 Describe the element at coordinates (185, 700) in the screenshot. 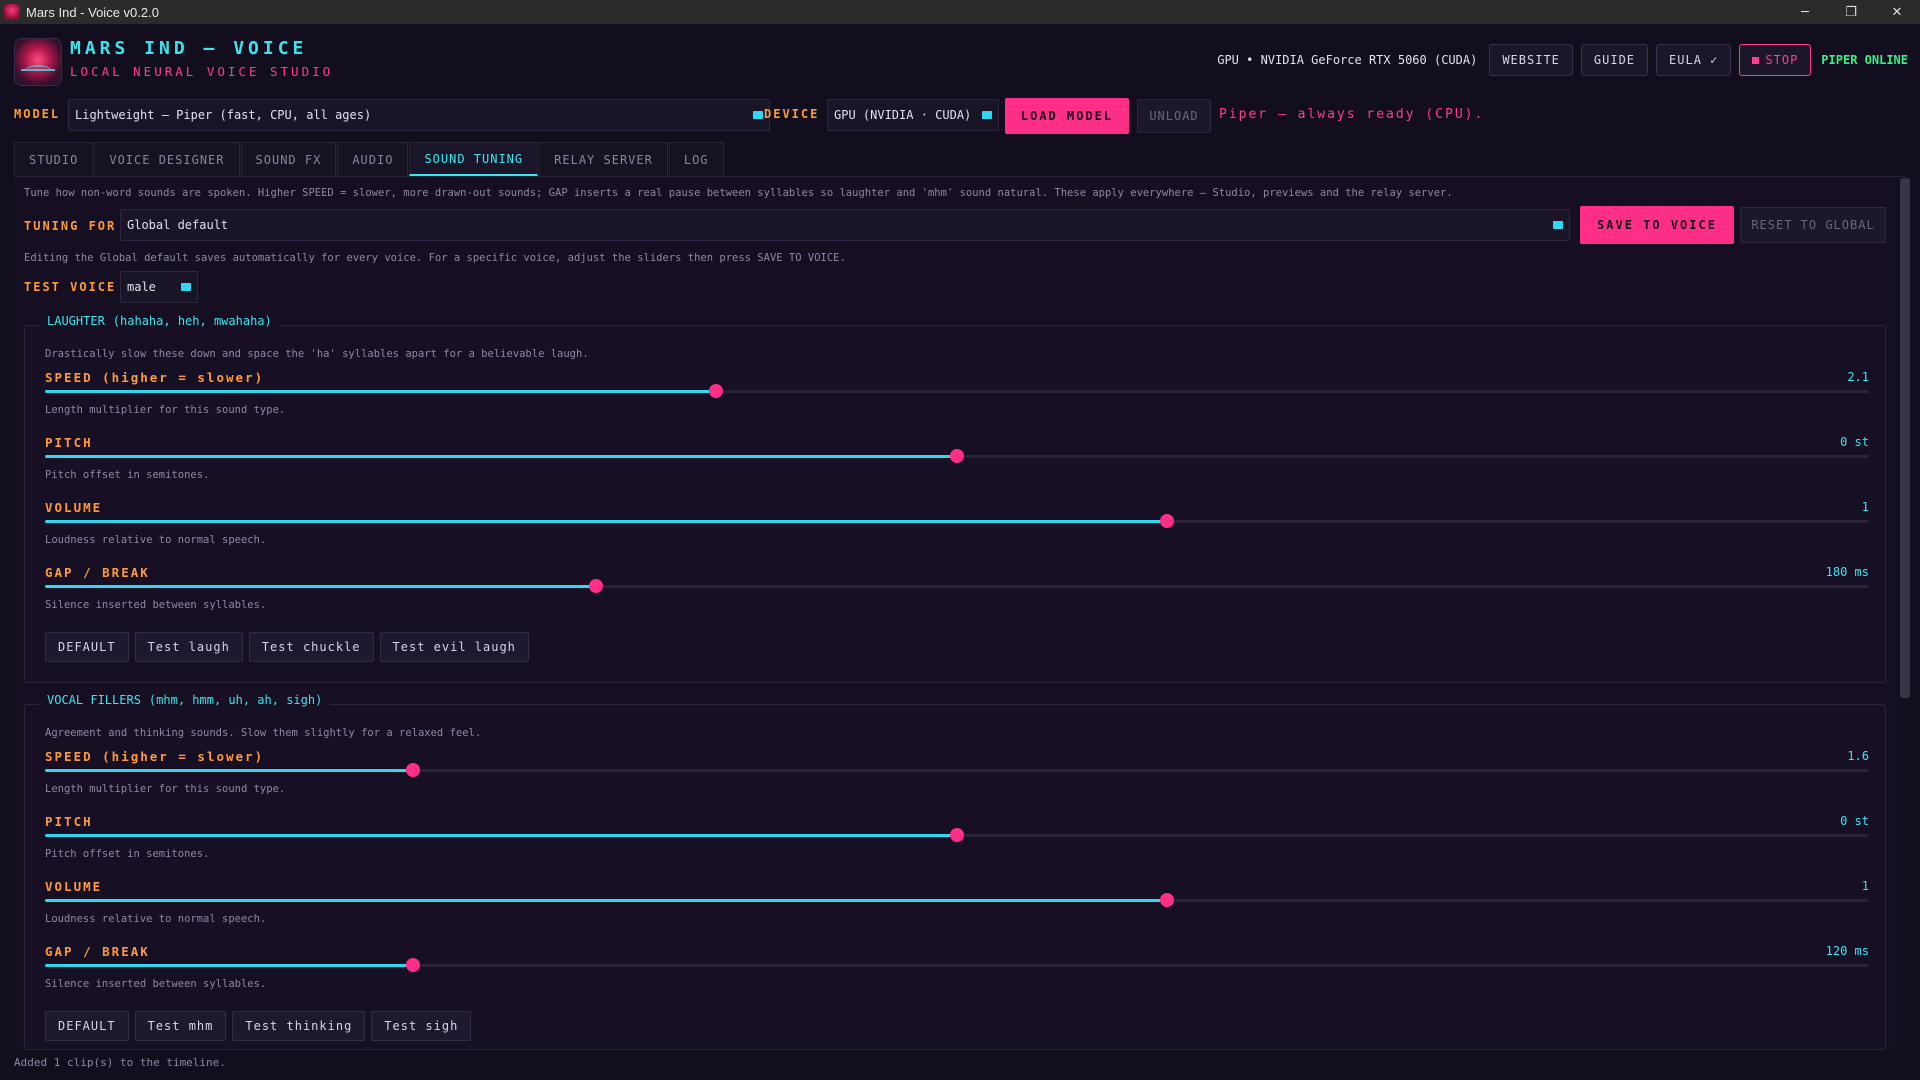

I see `vocal-fillers-group-title: VOCAL FILLERS (mhm, hmm, uh, ah, sigh)` at that location.